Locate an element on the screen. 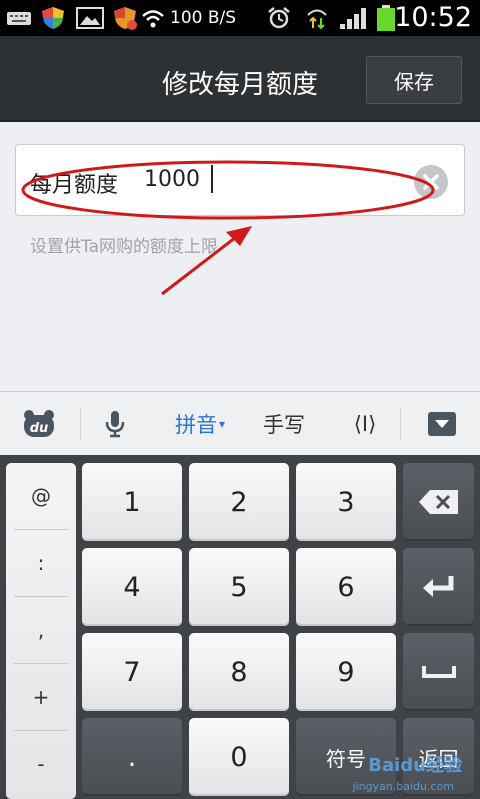 This screenshot has width=480, height=799. field-label: 每月额度 is located at coordinates (74, 185).